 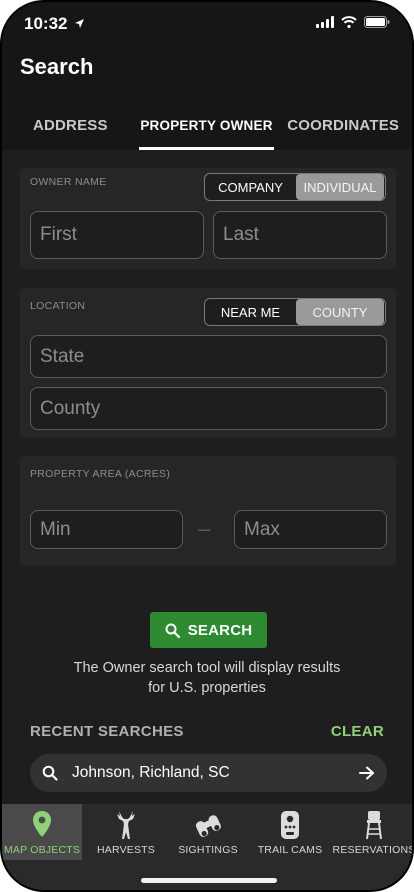 I want to click on search-button-label: SEARCH, so click(x=220, y=630).